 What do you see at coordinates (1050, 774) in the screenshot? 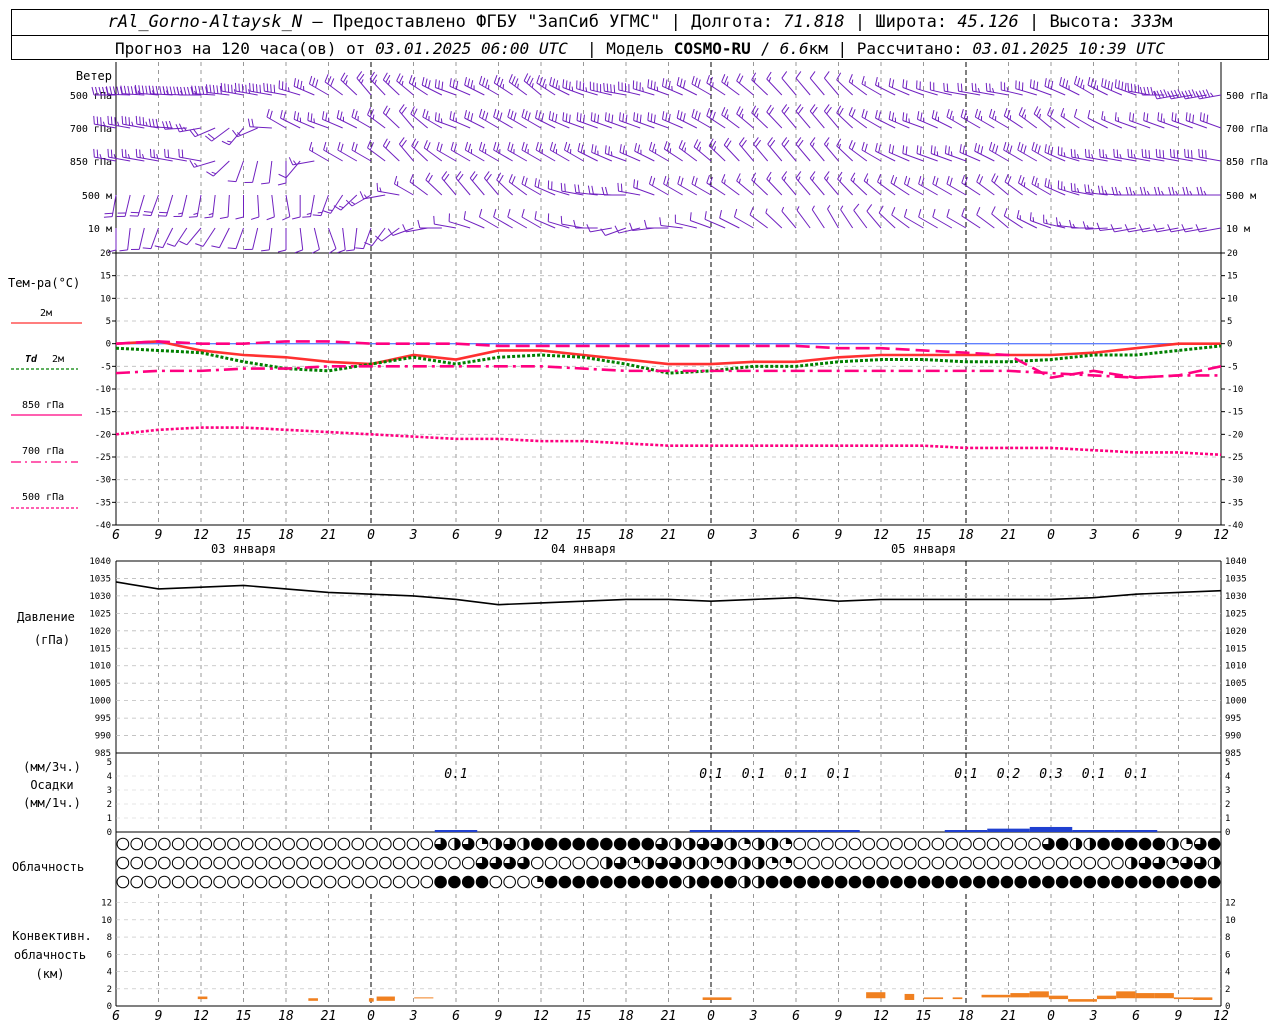
I see `precip-value-label: 0.3` at bounding box center [1050, 774].